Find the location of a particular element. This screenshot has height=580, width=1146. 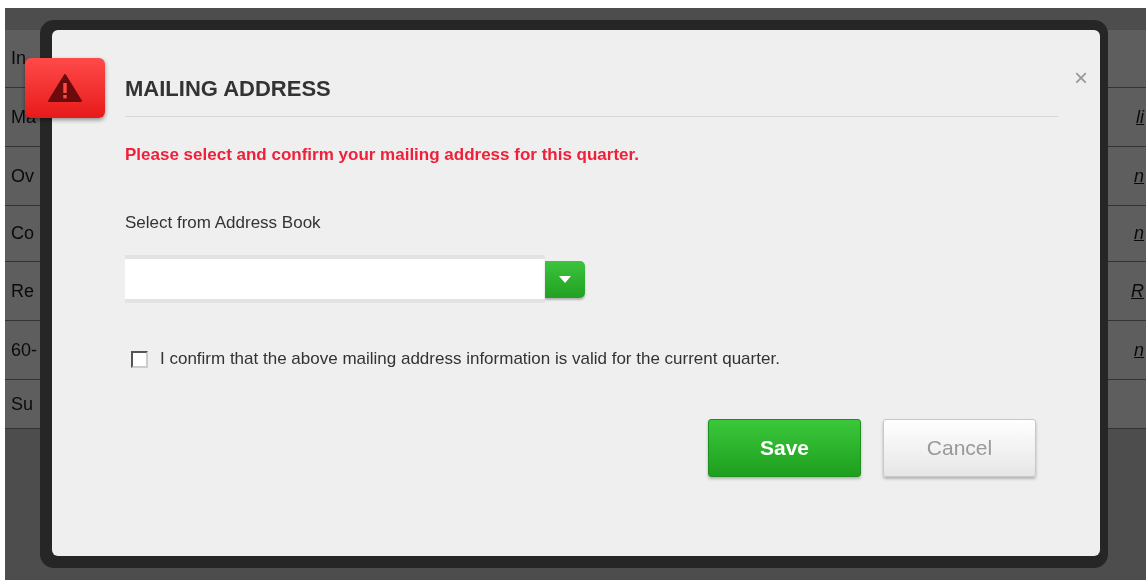

row-label: Co is located at coordinates (22, 233).